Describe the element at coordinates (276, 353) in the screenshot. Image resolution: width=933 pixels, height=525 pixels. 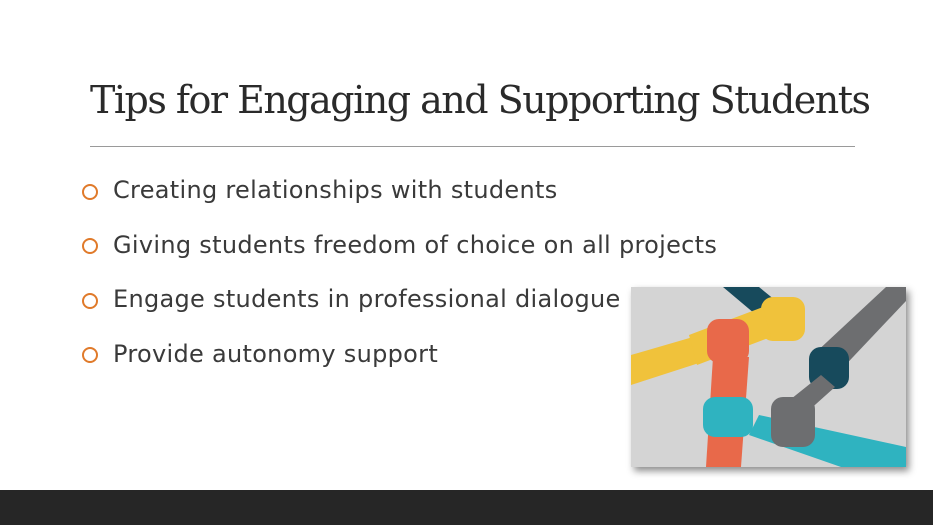
I see `bullet-text: Provide autonomy support` at that location.